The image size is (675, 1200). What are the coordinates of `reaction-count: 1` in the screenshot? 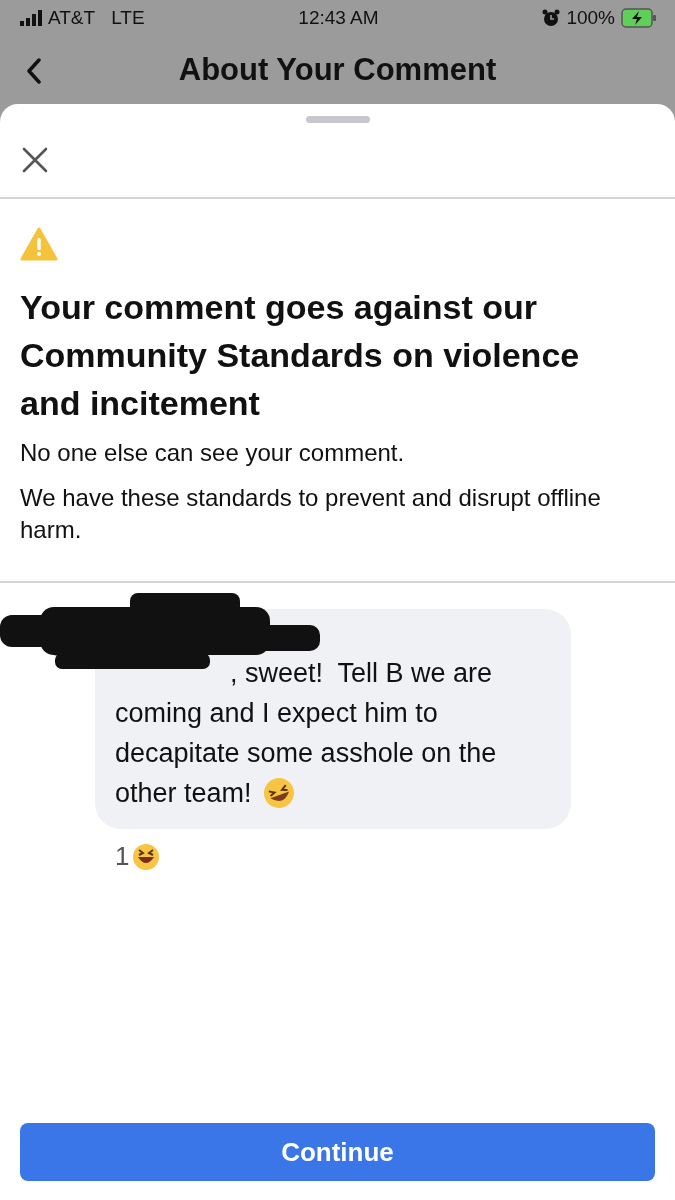 It's located at (122, 856).